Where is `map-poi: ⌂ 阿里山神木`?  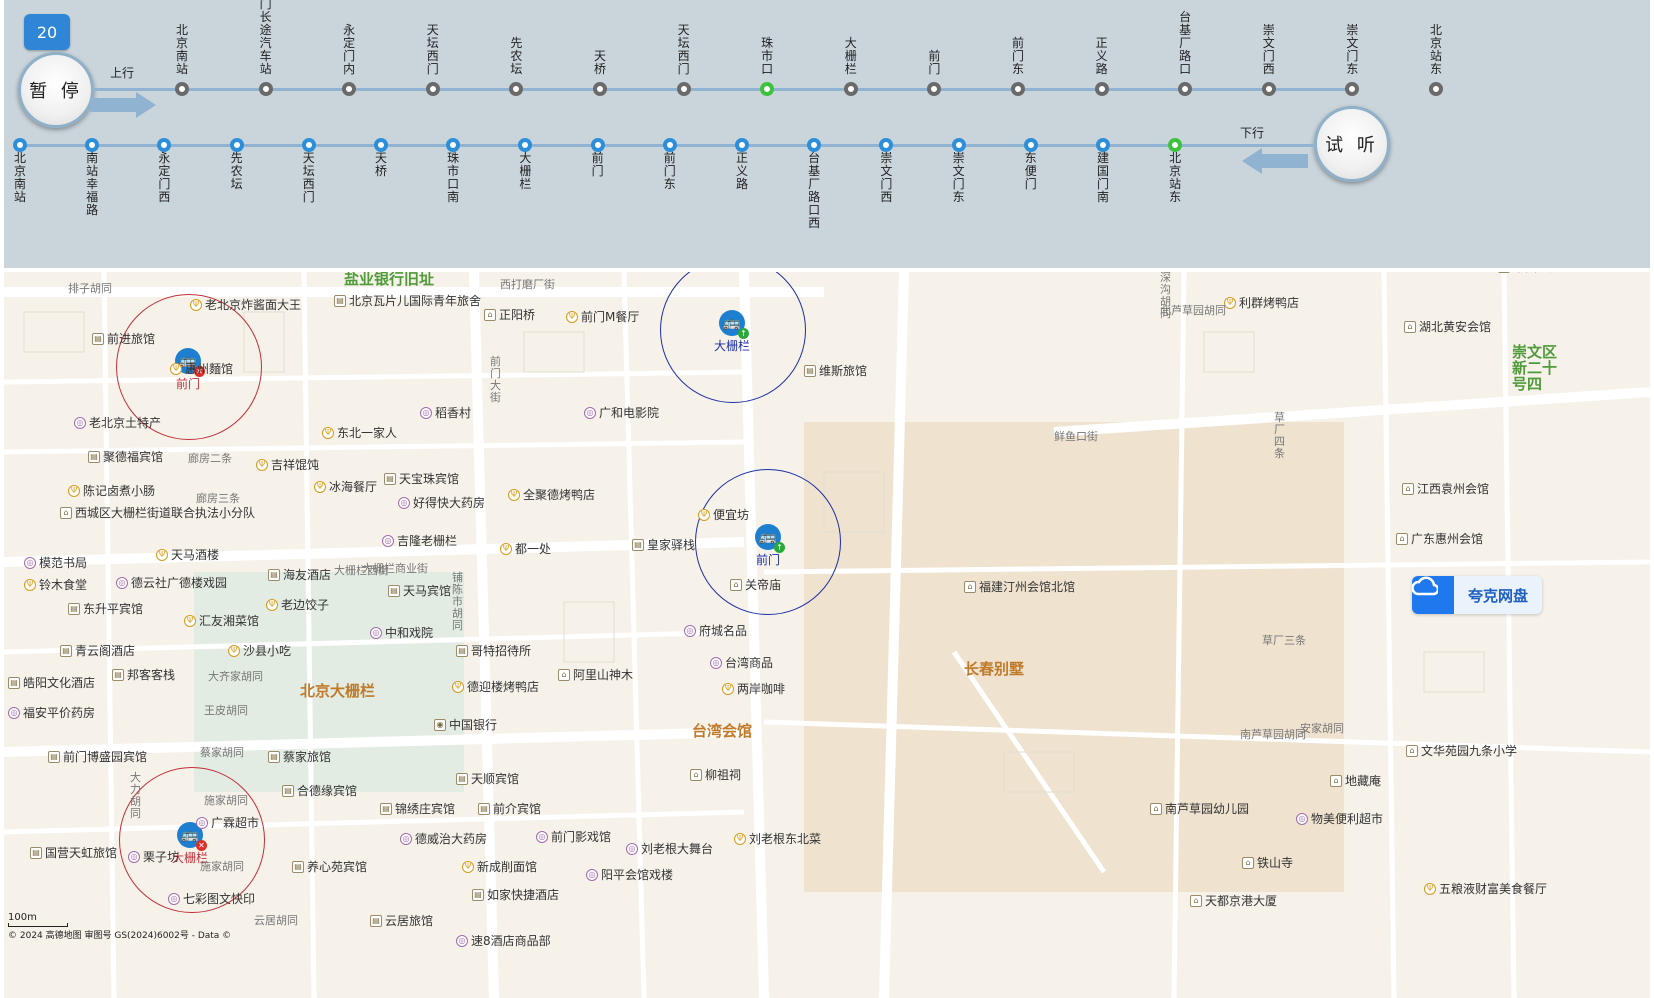
map-poi: ⌂ 阿里山神木 is located at coordinates (595, 674).